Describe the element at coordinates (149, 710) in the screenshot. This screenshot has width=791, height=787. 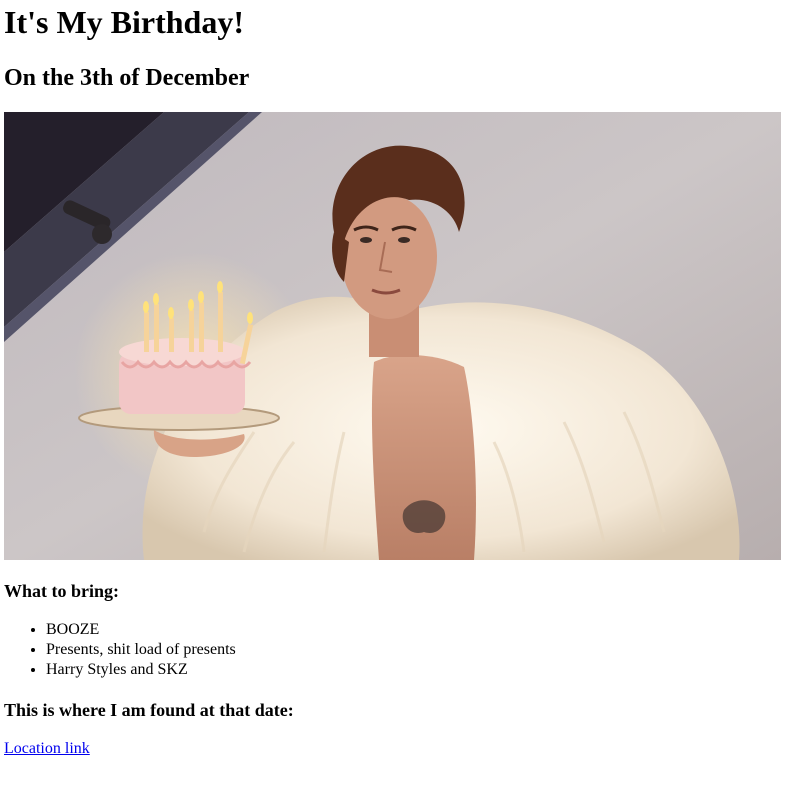
I see `where-heading: This is where I am found at that date:` at that location.